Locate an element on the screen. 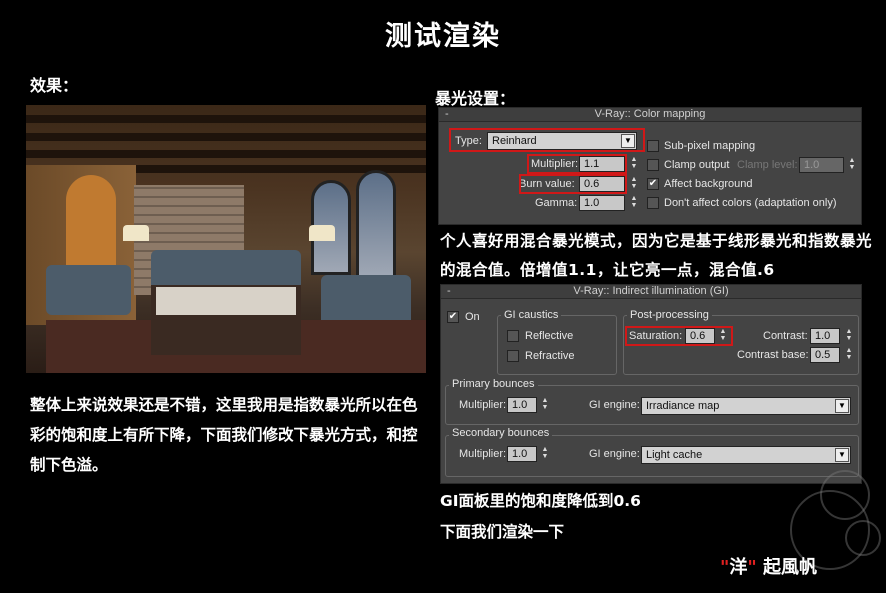 This screenshot has width=886, height=593. contrast-label: Contrast: is located at coordinates (785, 336).